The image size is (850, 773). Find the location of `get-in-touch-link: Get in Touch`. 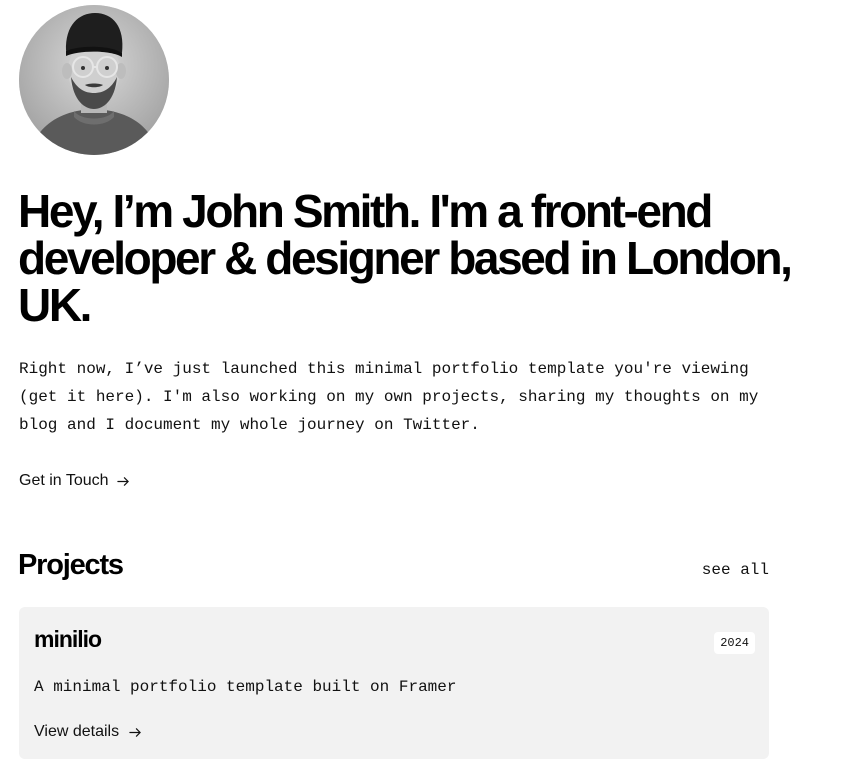

get-in-touch-link: Get in Touch is located at coordinates (74, 481).